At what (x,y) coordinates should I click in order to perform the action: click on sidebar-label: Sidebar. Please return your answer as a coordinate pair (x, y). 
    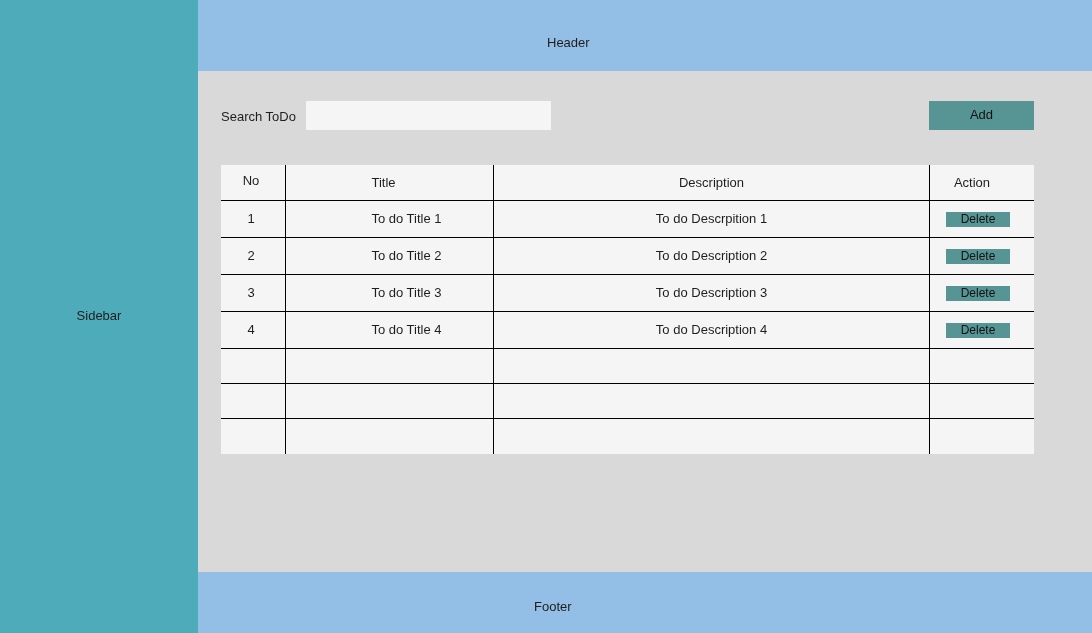
    Looking at the image, I should click on (99, 315).